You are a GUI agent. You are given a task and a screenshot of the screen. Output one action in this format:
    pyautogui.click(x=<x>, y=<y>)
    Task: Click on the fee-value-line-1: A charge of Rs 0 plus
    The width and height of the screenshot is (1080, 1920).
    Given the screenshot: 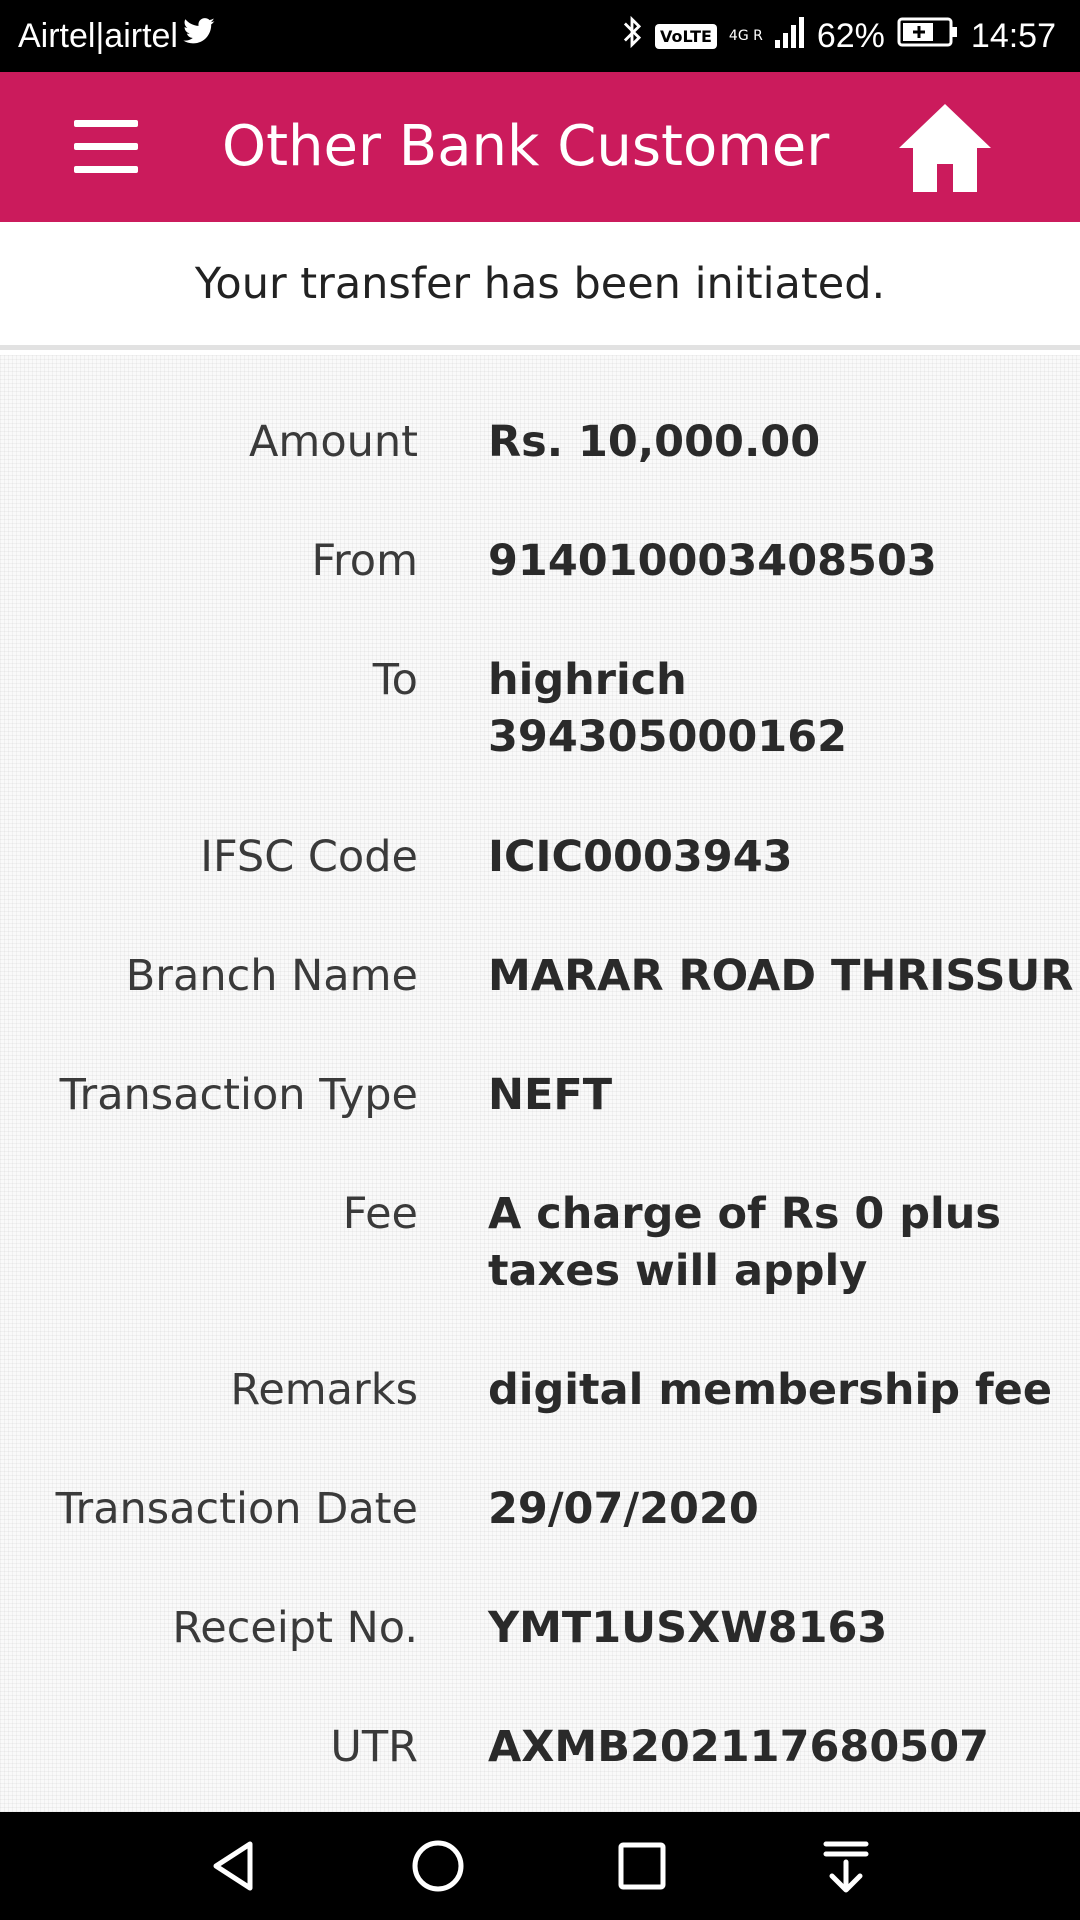 What is the action you would take?
    pyautogui.click(x=744, y=1214)
    